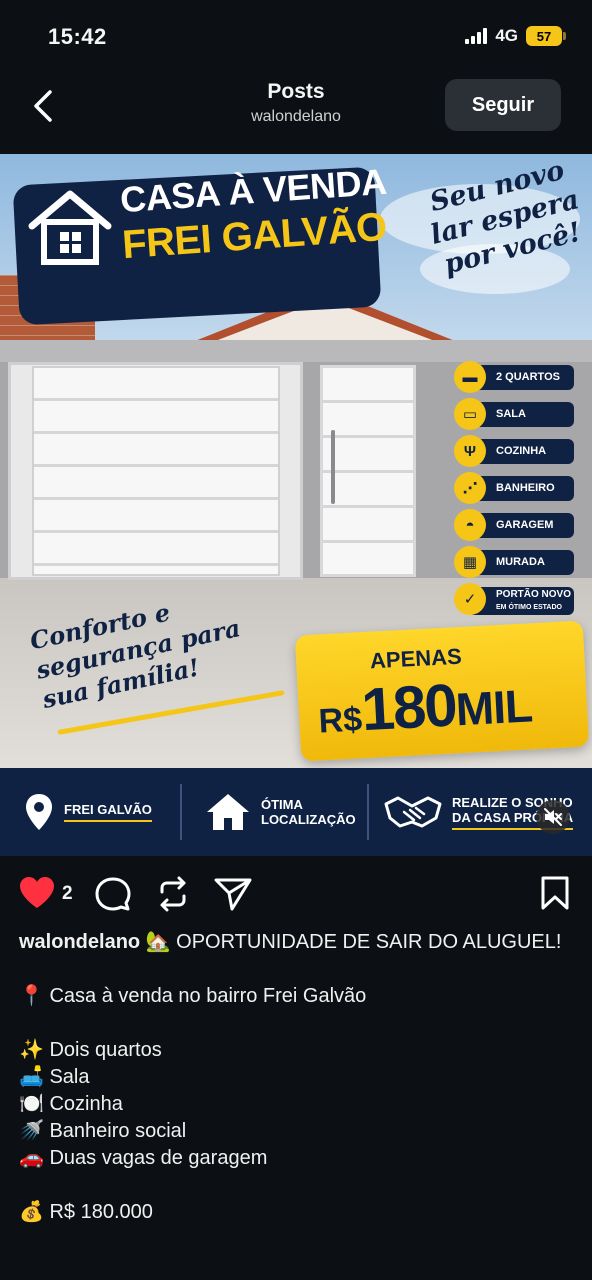 The height and width of the screenshot is (1280, 592). What do you see at coordinates (470, 488) in the screenshot?
I see `shower-icon: ⋰` at bounding box center [470, 488].